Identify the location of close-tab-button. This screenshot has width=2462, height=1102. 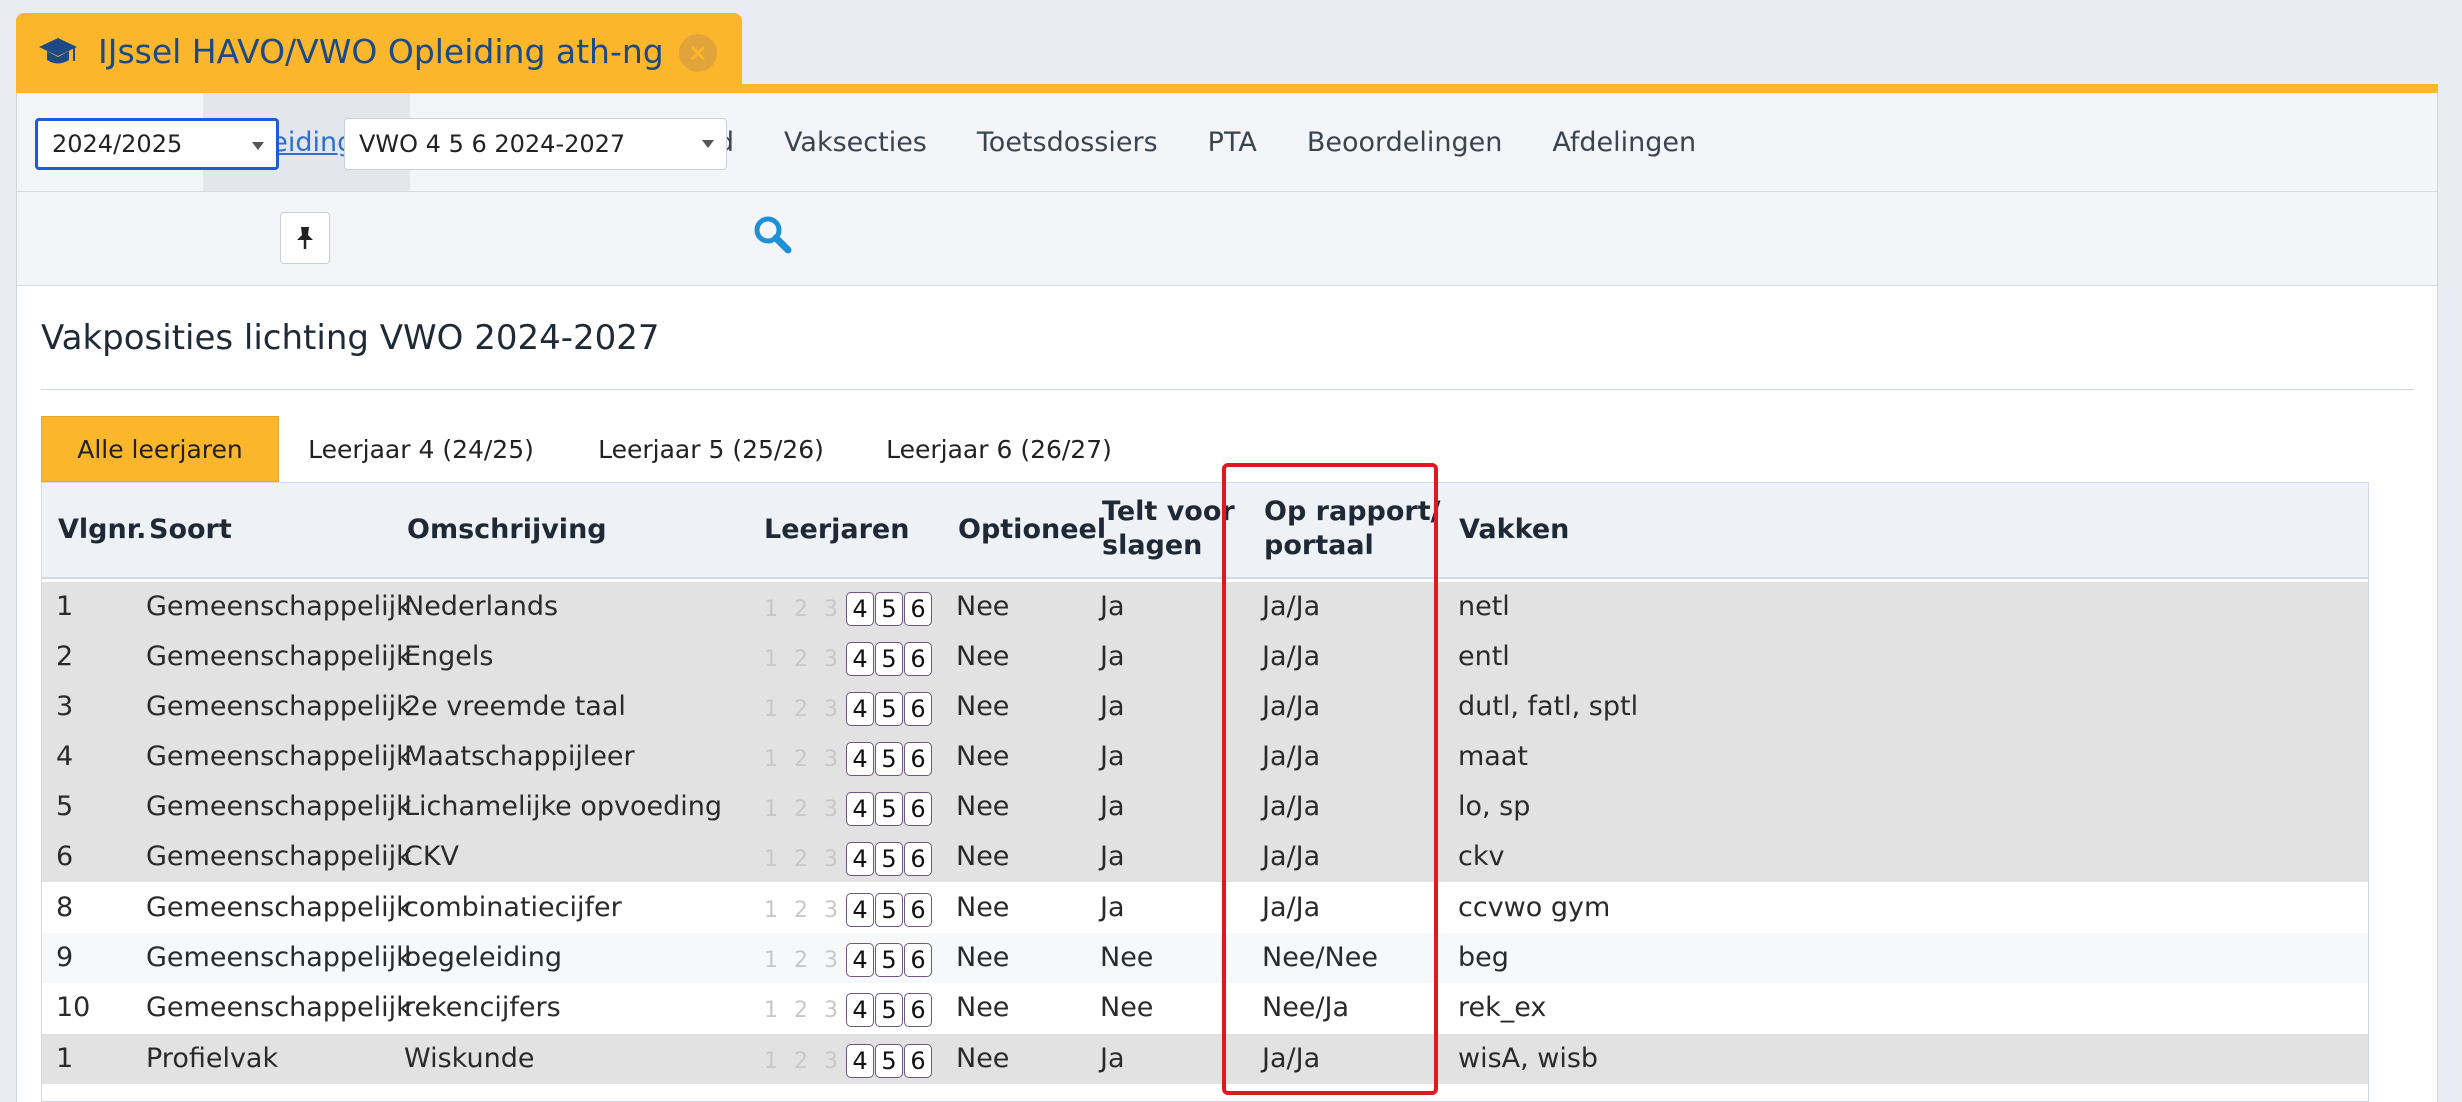
(698, 53).